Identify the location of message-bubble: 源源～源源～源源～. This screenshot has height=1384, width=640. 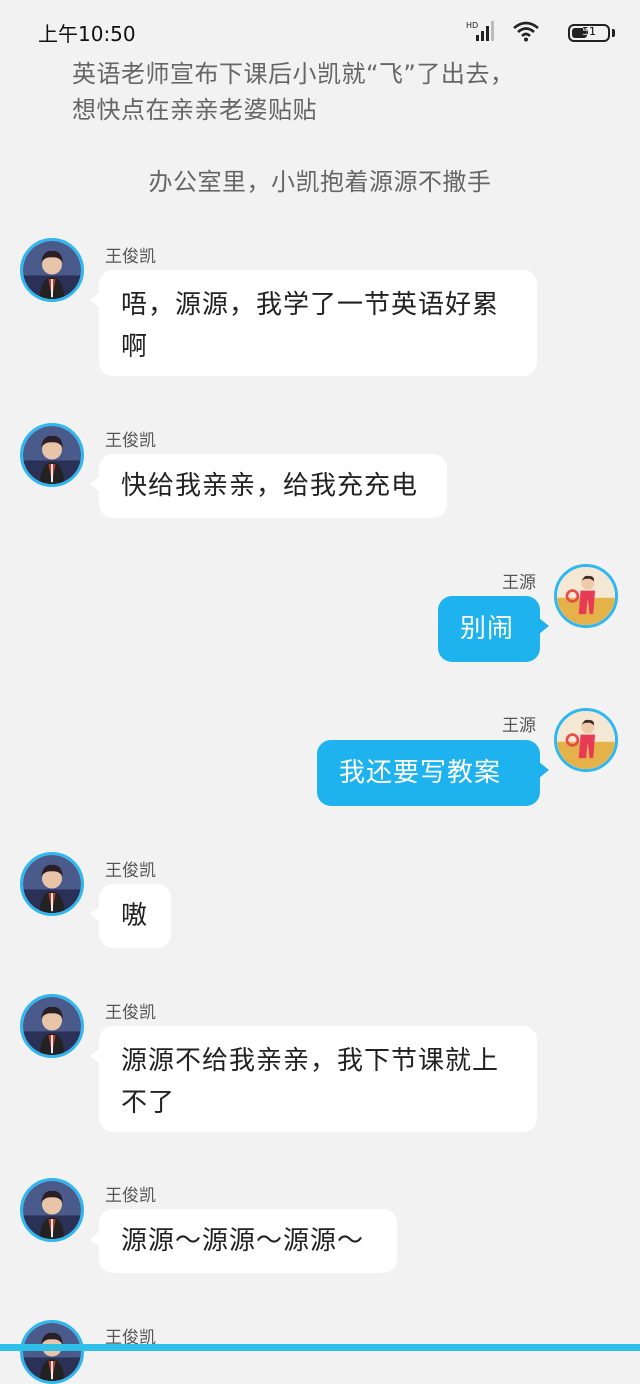
(243, 1241).